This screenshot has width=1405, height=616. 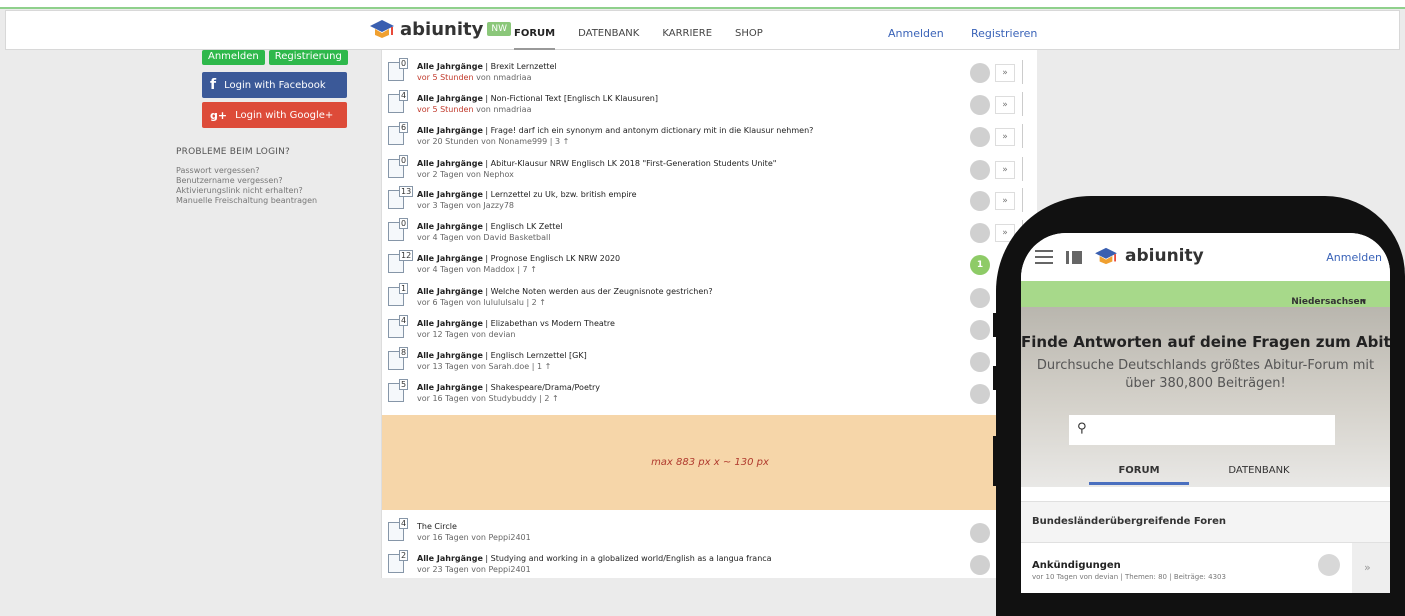 What do you see at coordinates (1354, 257) in the screenshot?
I see `mobile-login-link: Anmelden` at bounding box center [1354, 257].